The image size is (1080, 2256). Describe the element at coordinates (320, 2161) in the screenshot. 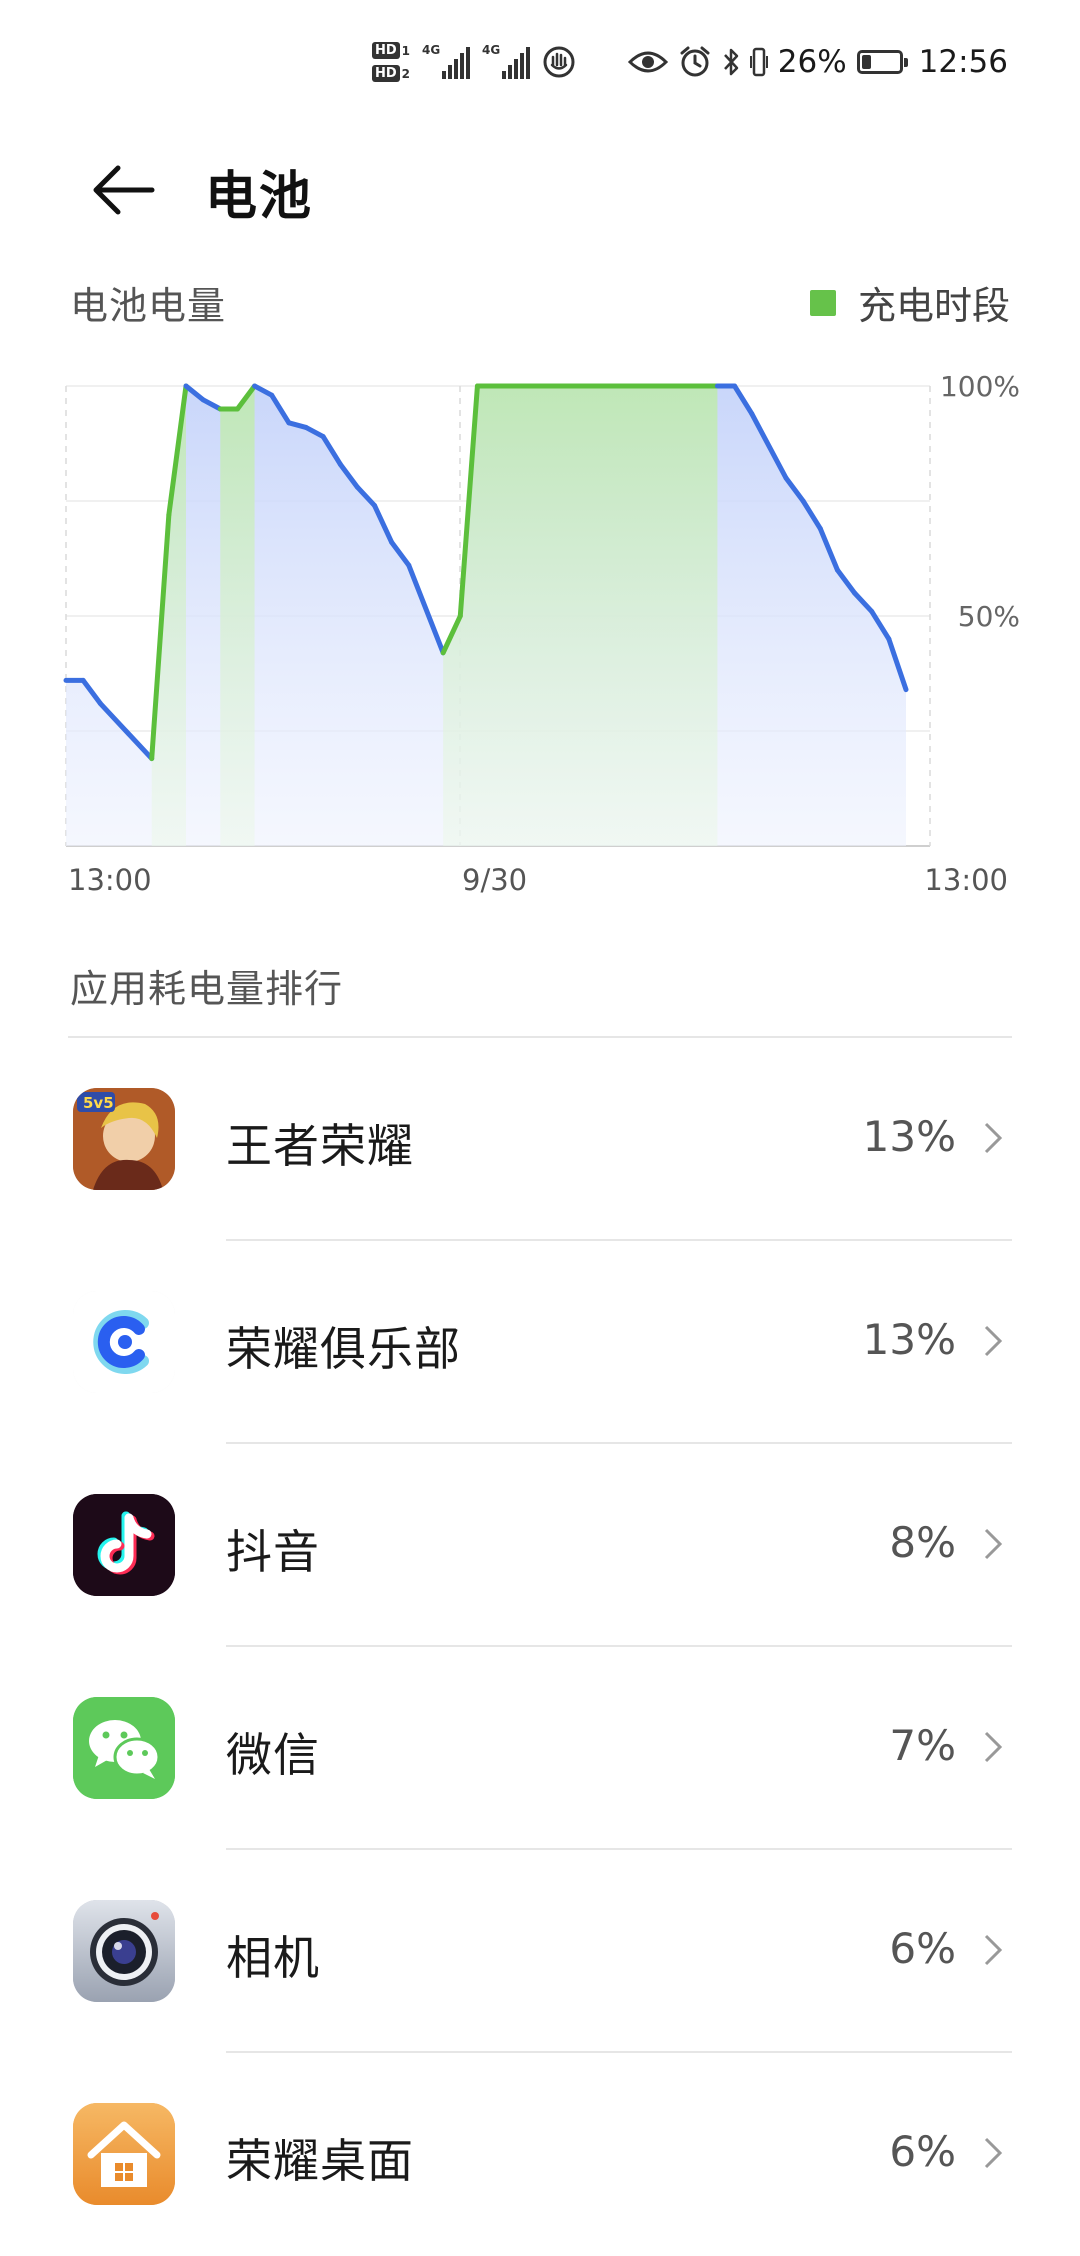

I see `app-name: 荣耀桌面` at that location.